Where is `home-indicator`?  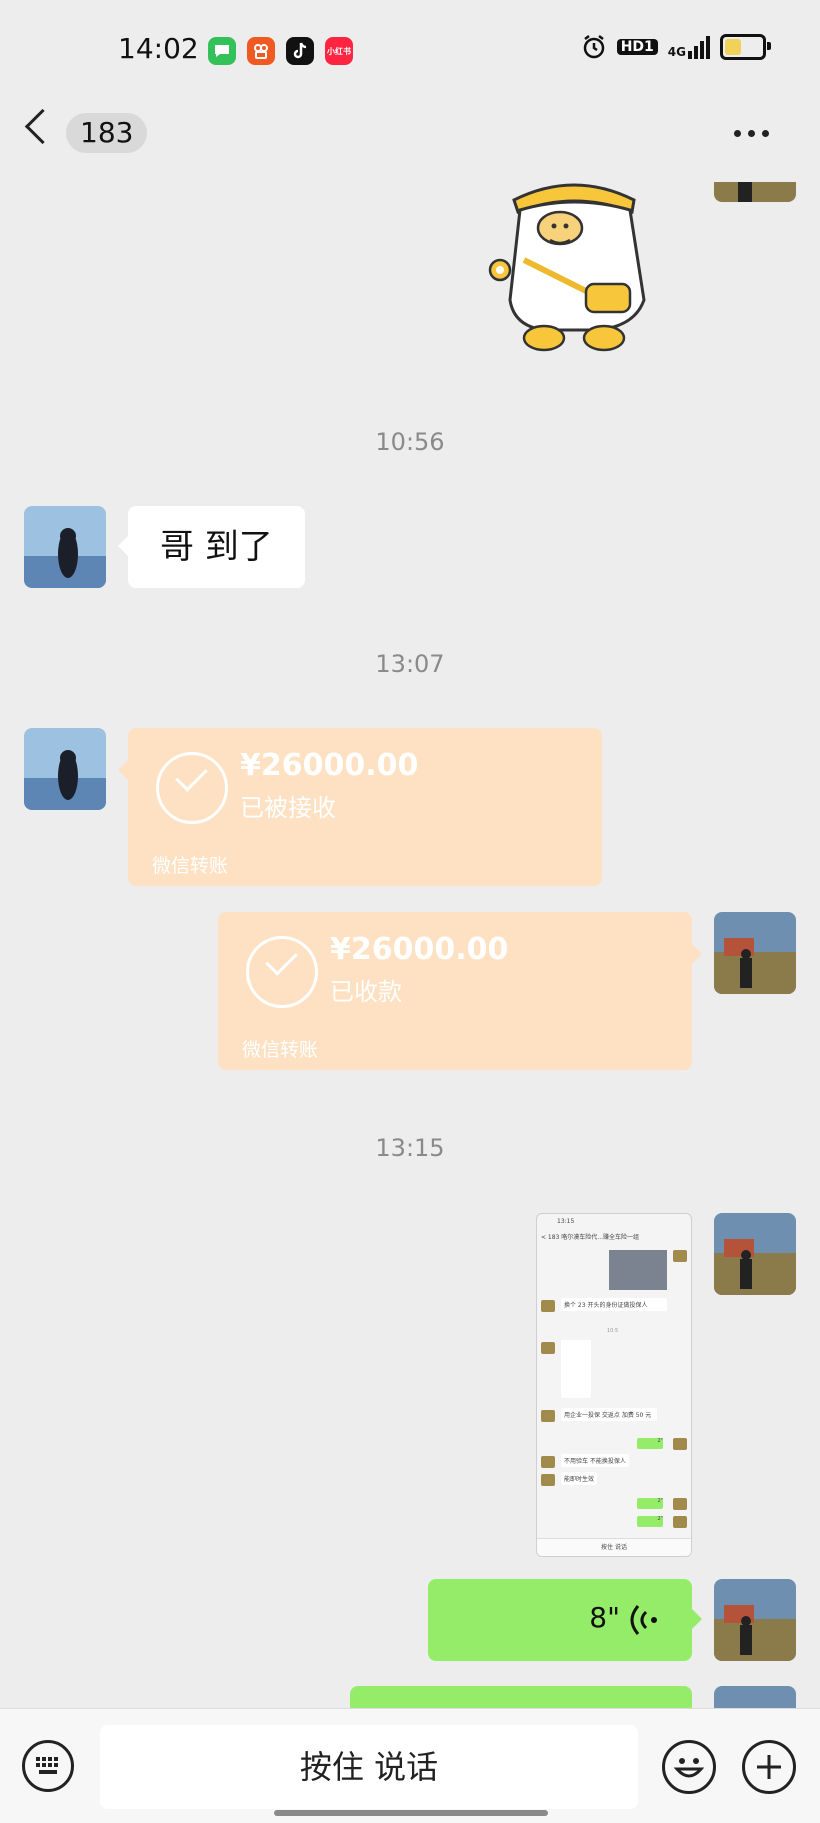
home-indicator is located at coordinates (411, 1813).